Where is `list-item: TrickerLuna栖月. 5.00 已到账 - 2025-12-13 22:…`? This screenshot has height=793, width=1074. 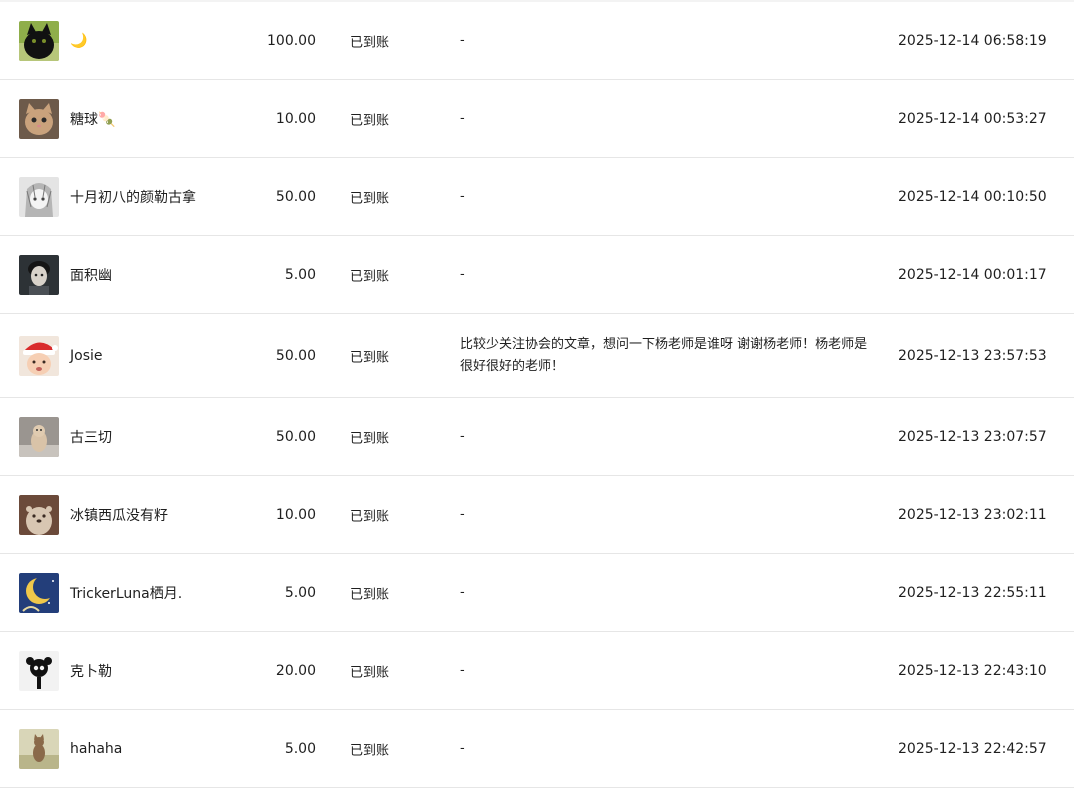
list-item: TrickerLuna栖月. 5.00 已到账 - 2025-12-13 22:… is located at coordinates (537, 593).